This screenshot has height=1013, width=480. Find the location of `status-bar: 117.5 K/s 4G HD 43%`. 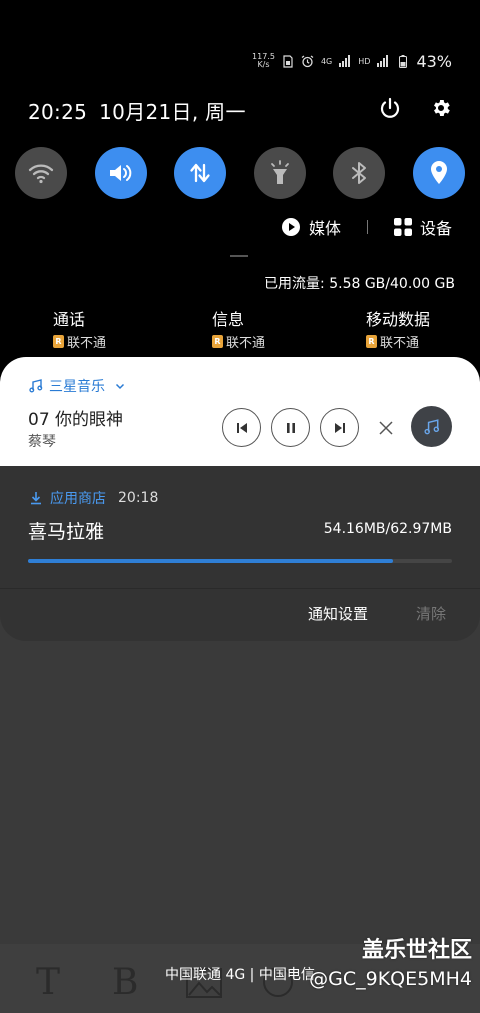

status-bar: 117.5 K/s 4G HD 43% is located at coordinates (352, 61).